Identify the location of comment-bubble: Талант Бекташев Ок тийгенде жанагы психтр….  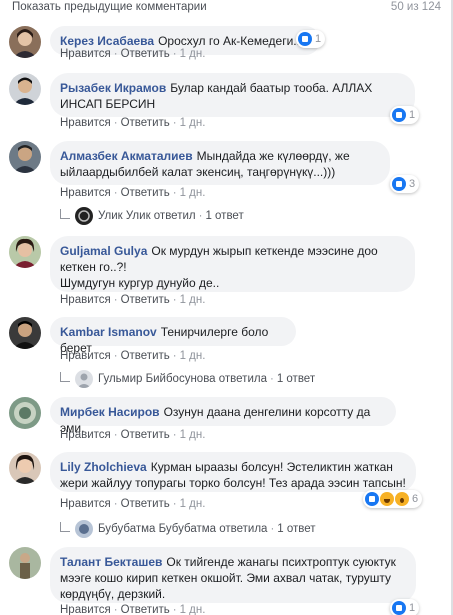
(233, 575).